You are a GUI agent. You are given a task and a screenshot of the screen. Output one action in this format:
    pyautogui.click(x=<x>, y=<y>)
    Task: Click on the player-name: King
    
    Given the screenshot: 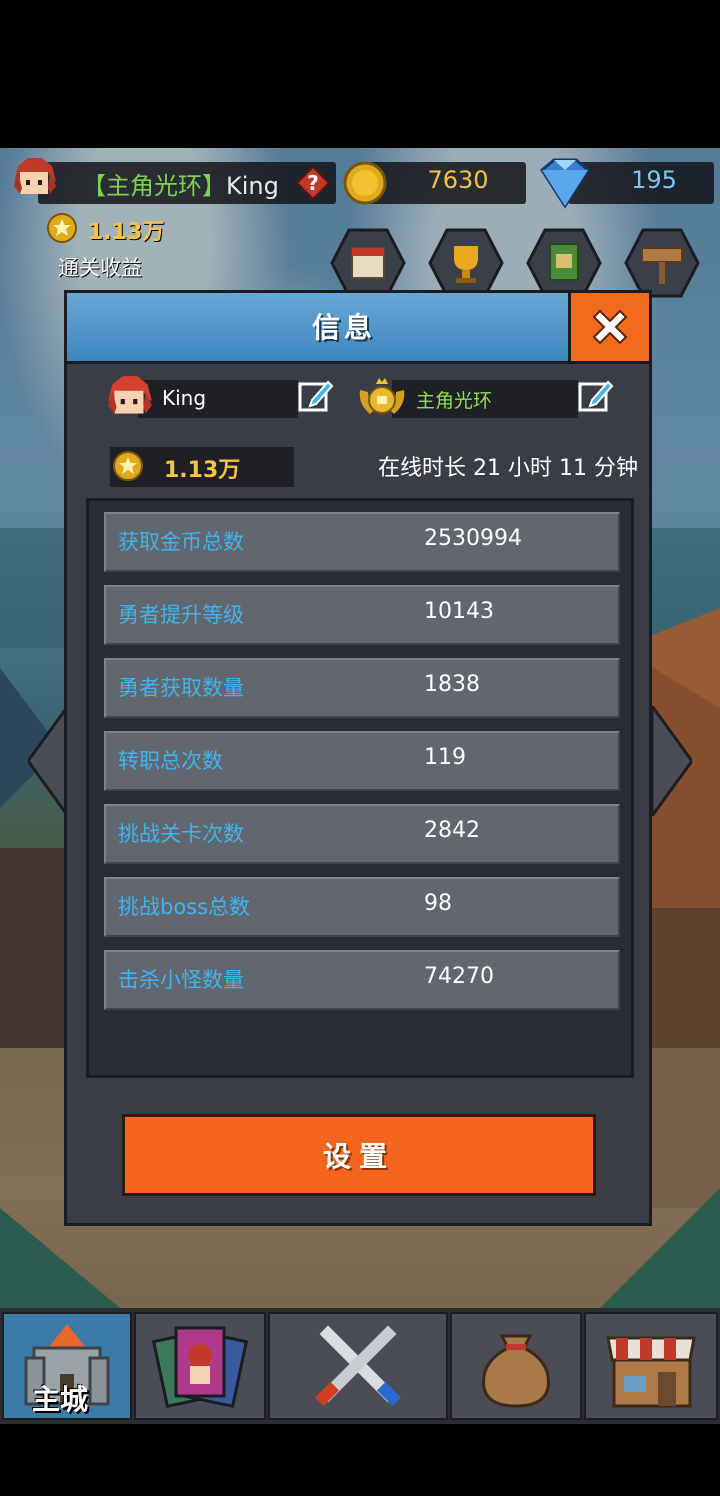 What is the action you would take?
    pyautogui.click(x=184, y=398)
    